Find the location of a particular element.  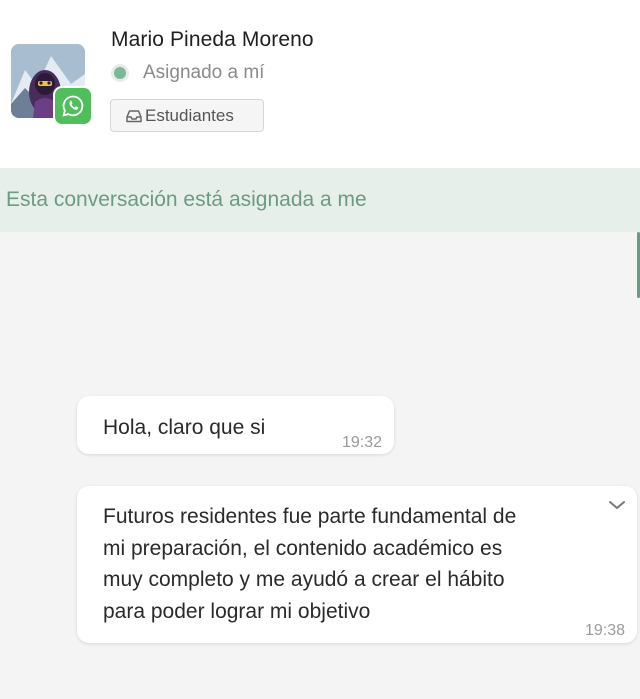

message-bubble: Hola, claro que si 19:32 is located at coordinates (235, 425).